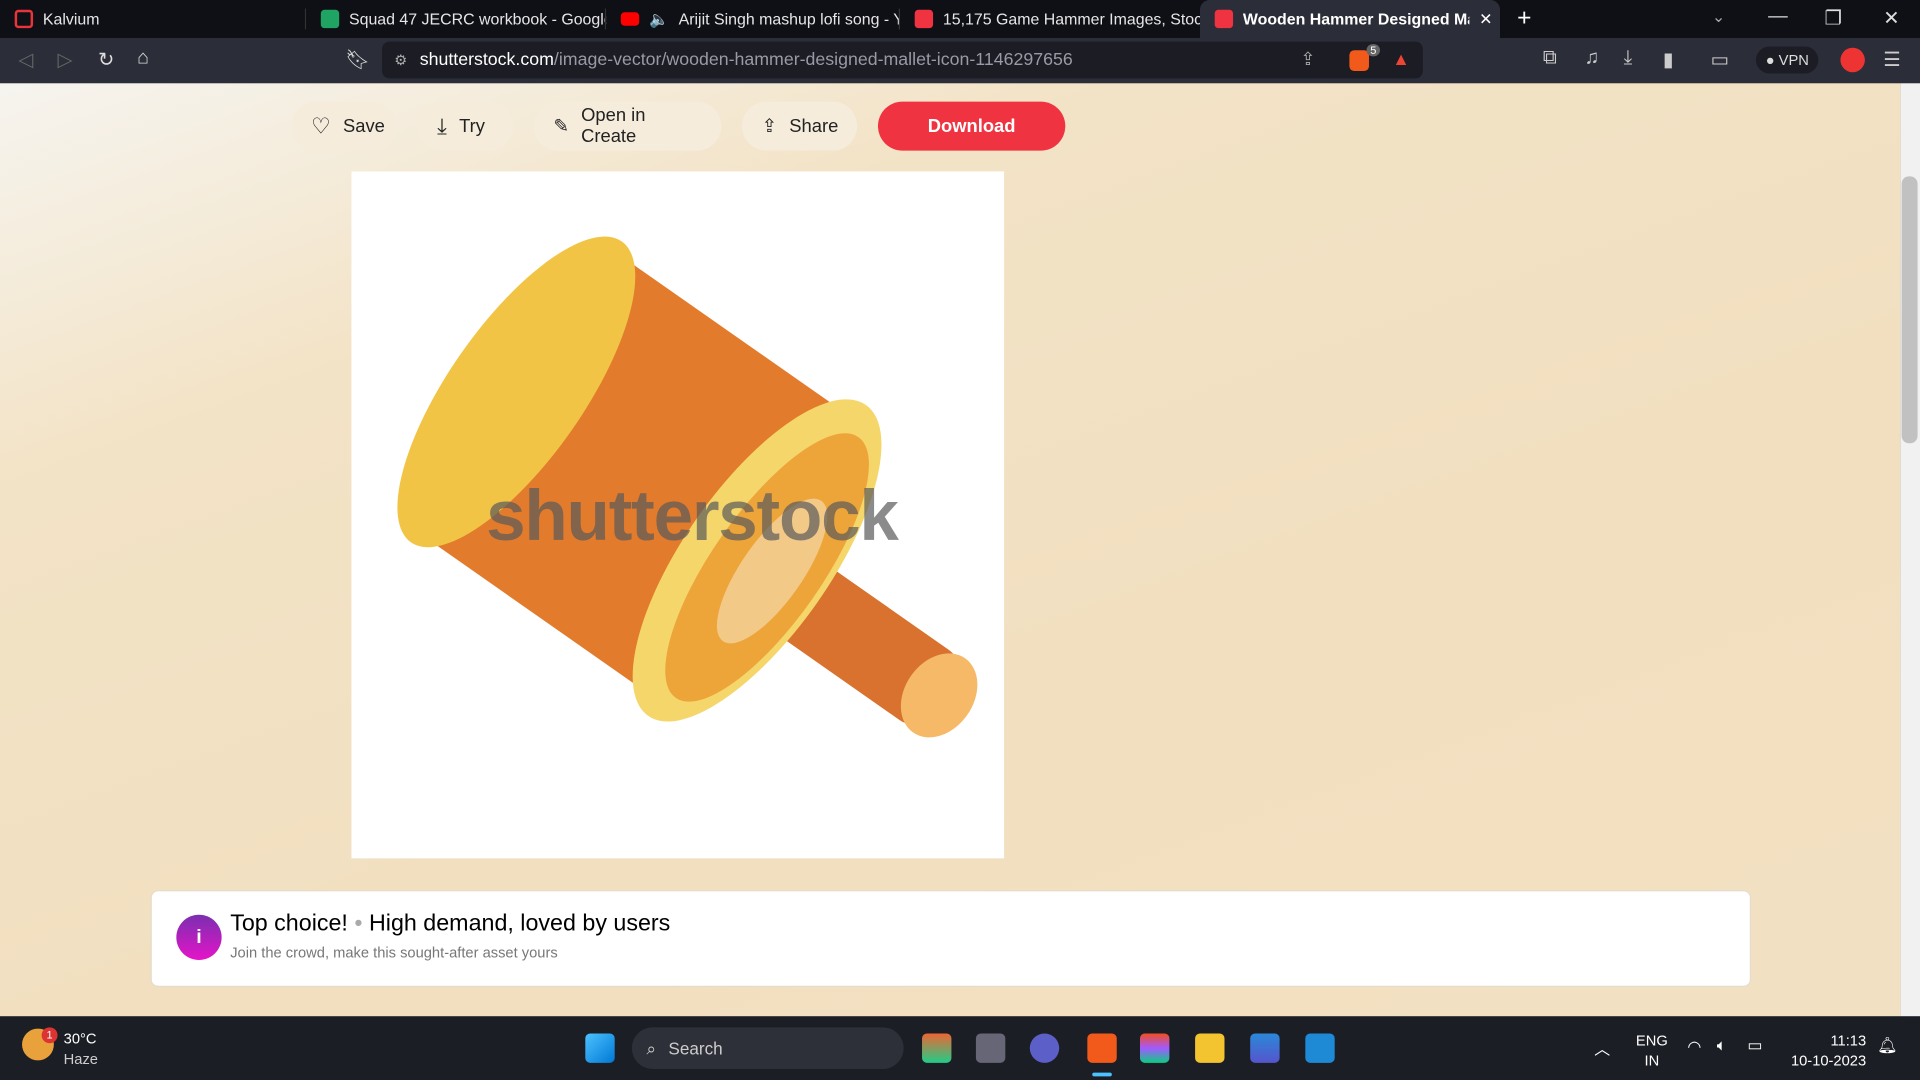 This screenshot has height=1080, width=1920. Describe the element at coordinates (106, 60) in the screenshot. I see `reload-icon: ↻` at that location.